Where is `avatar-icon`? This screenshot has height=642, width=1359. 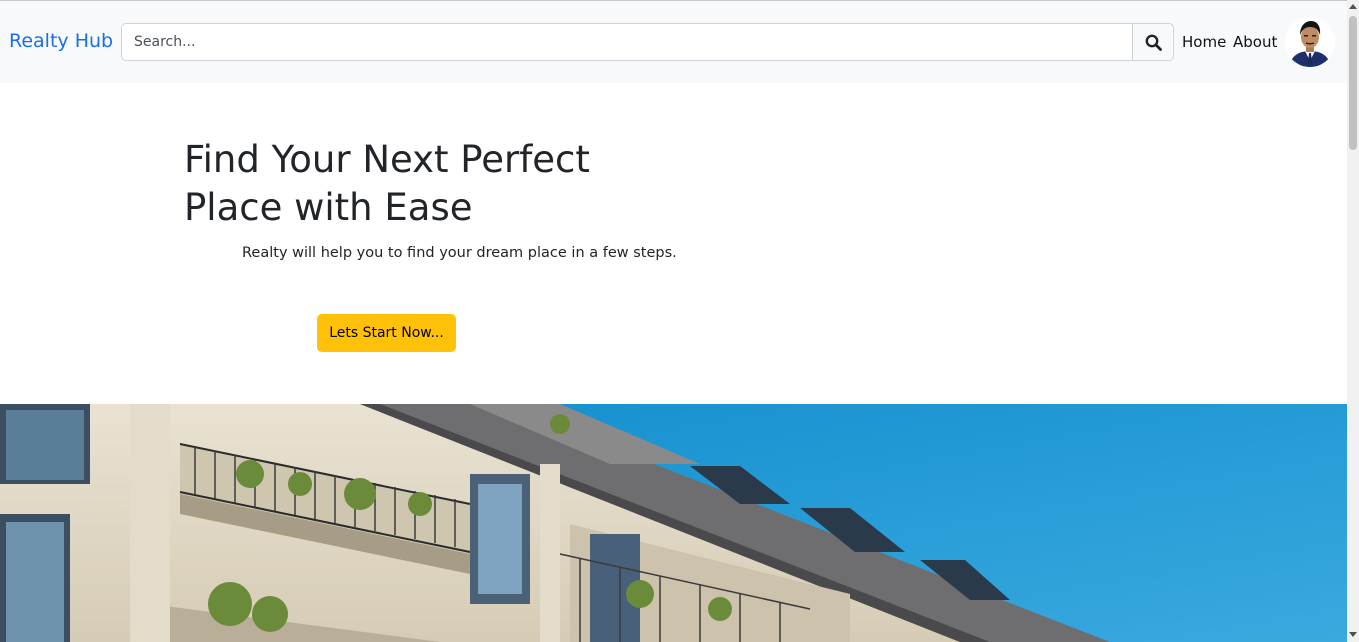
avatar-icon is located at coordinates (1310, 42).